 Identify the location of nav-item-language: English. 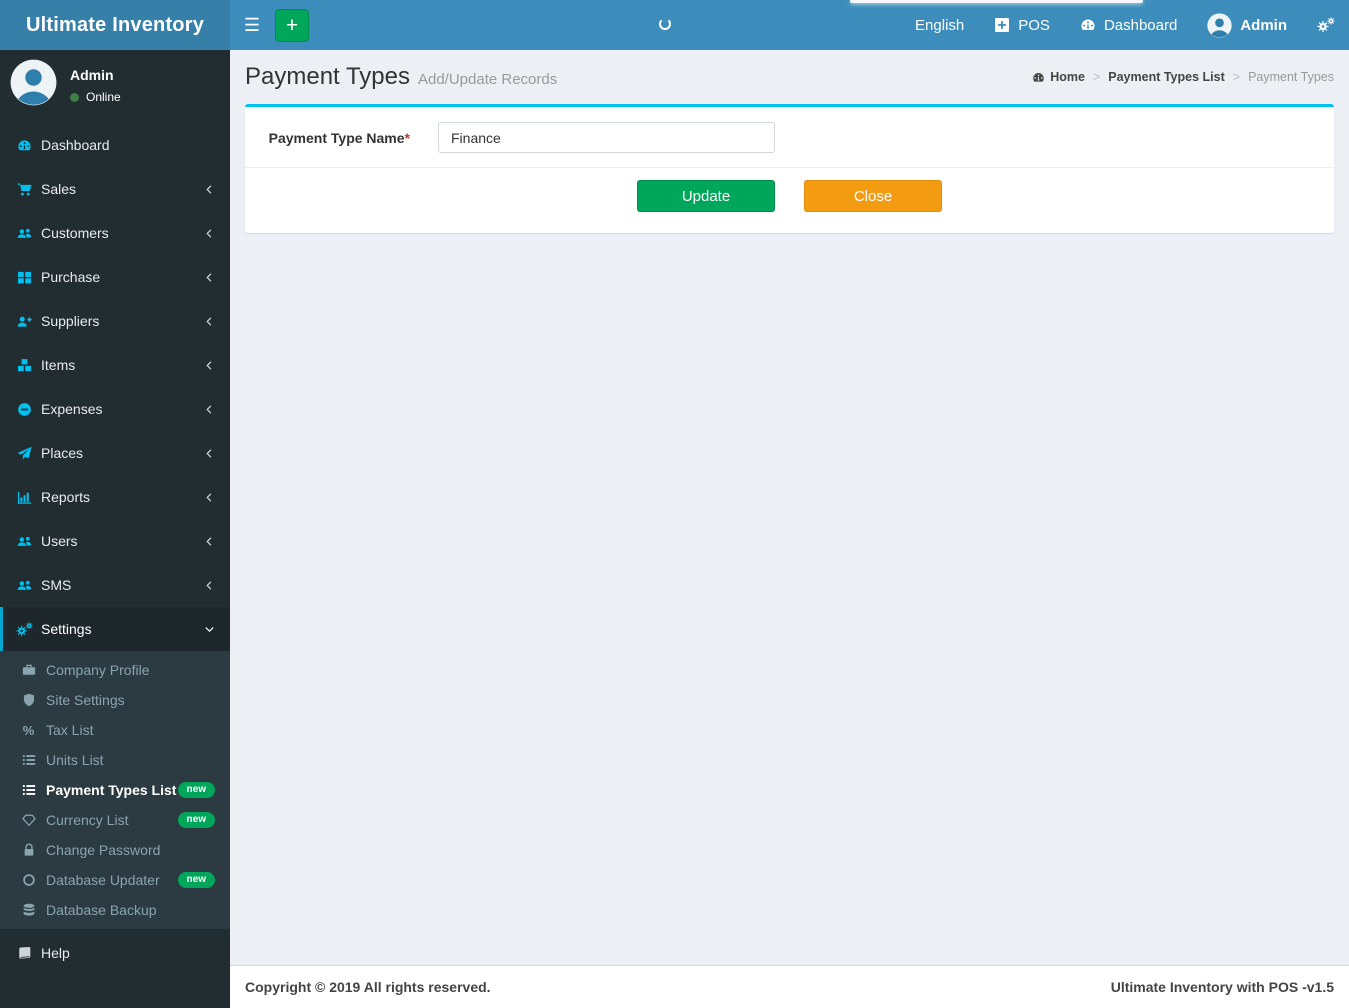
(939, 25).